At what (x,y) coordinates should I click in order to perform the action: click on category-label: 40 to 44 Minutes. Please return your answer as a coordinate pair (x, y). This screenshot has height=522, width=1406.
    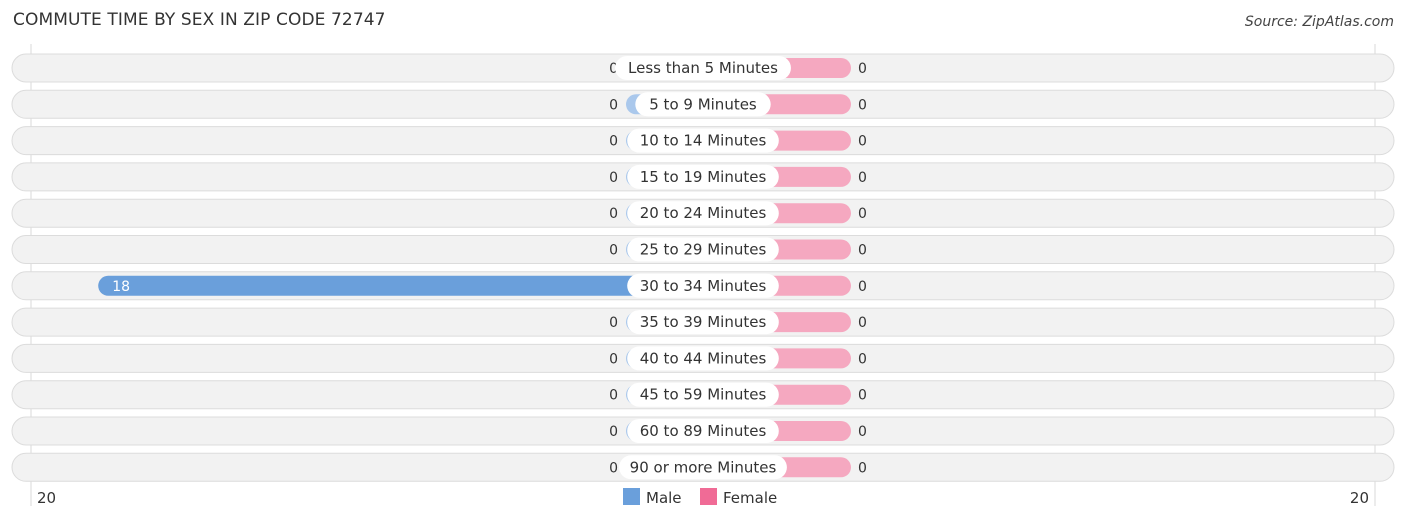
    Looking at the image, I should click on (703, 358).